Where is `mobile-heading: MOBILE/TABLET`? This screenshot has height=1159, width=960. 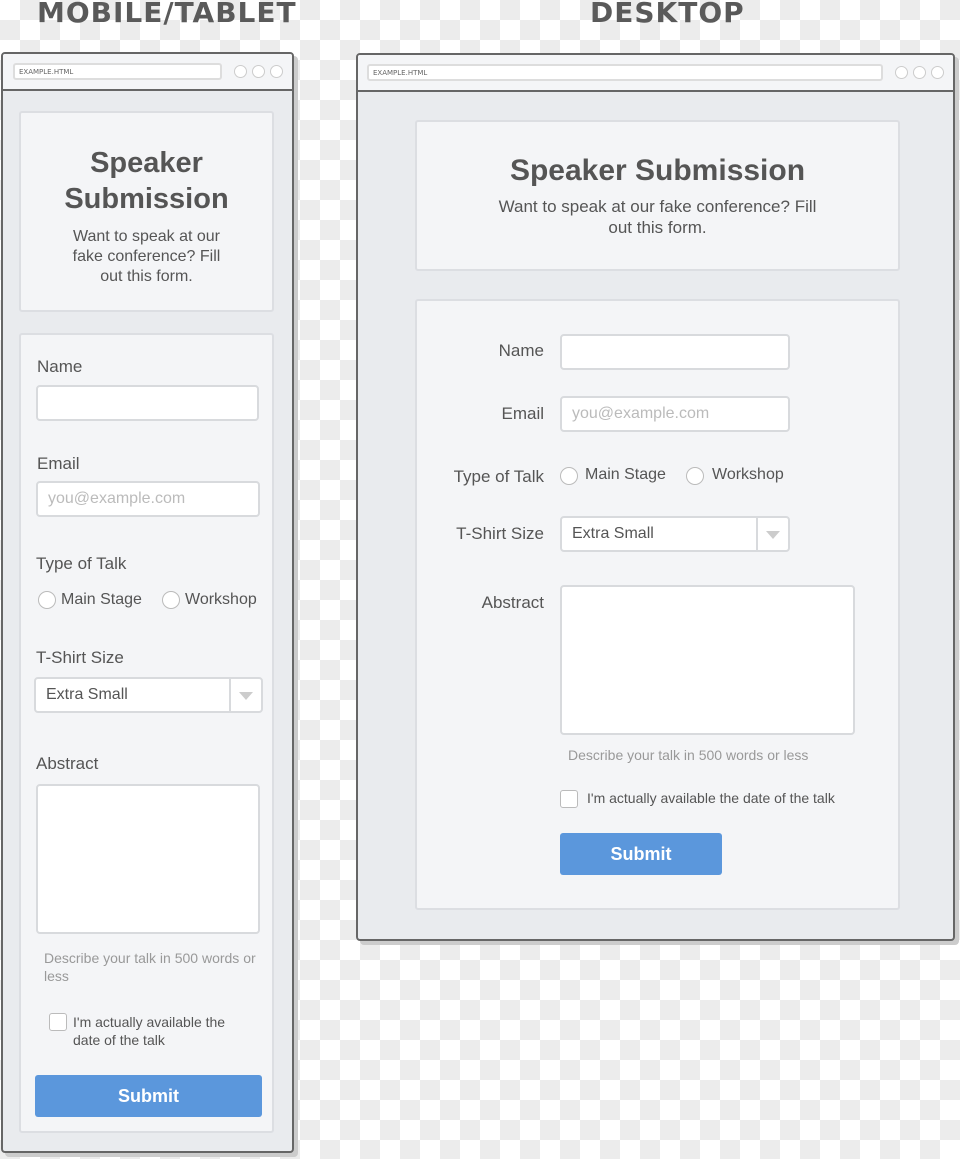 mobile-heading: MOBILE/TABLET is located at coordinates (167, 14).